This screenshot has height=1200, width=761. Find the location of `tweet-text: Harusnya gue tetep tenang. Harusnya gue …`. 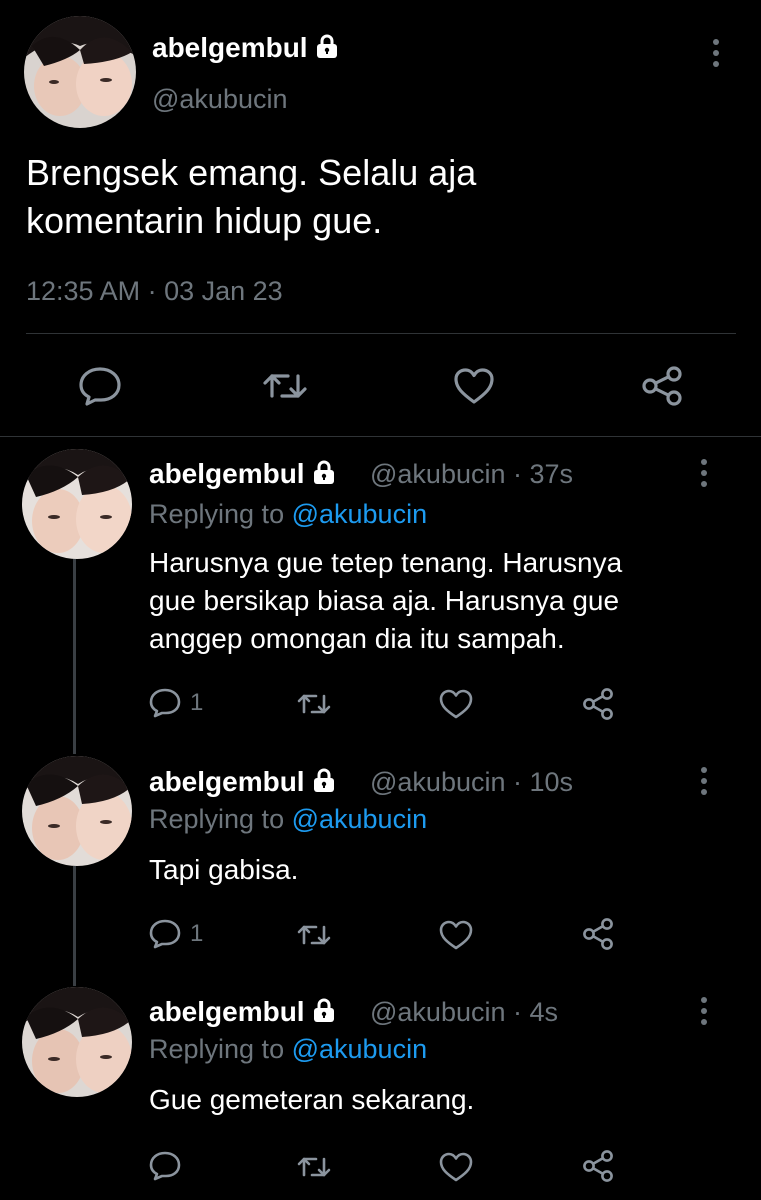

tweet-text: Harusnya gue tetep tenang. Harusnya gue … is located at coordinates (386, 600).